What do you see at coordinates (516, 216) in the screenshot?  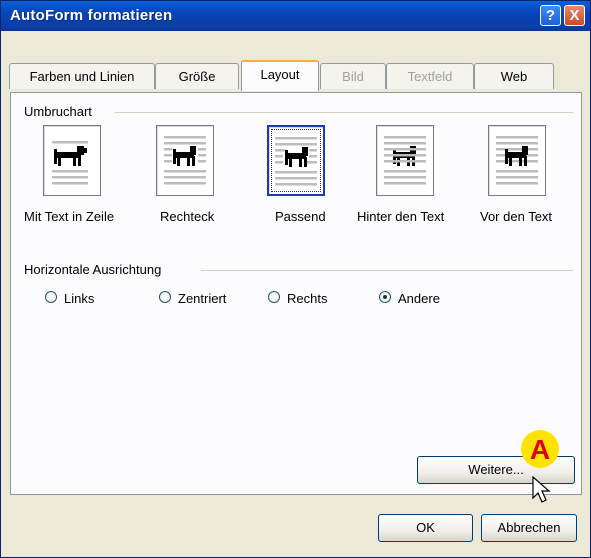 I see `wrap-option-label: Vor den Text` at bounding box center [516, 216].